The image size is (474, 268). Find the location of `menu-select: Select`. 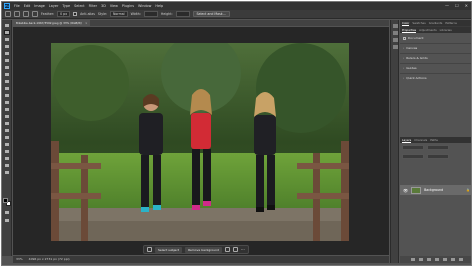

menu-select: Select is located at coordinates (79, 6).